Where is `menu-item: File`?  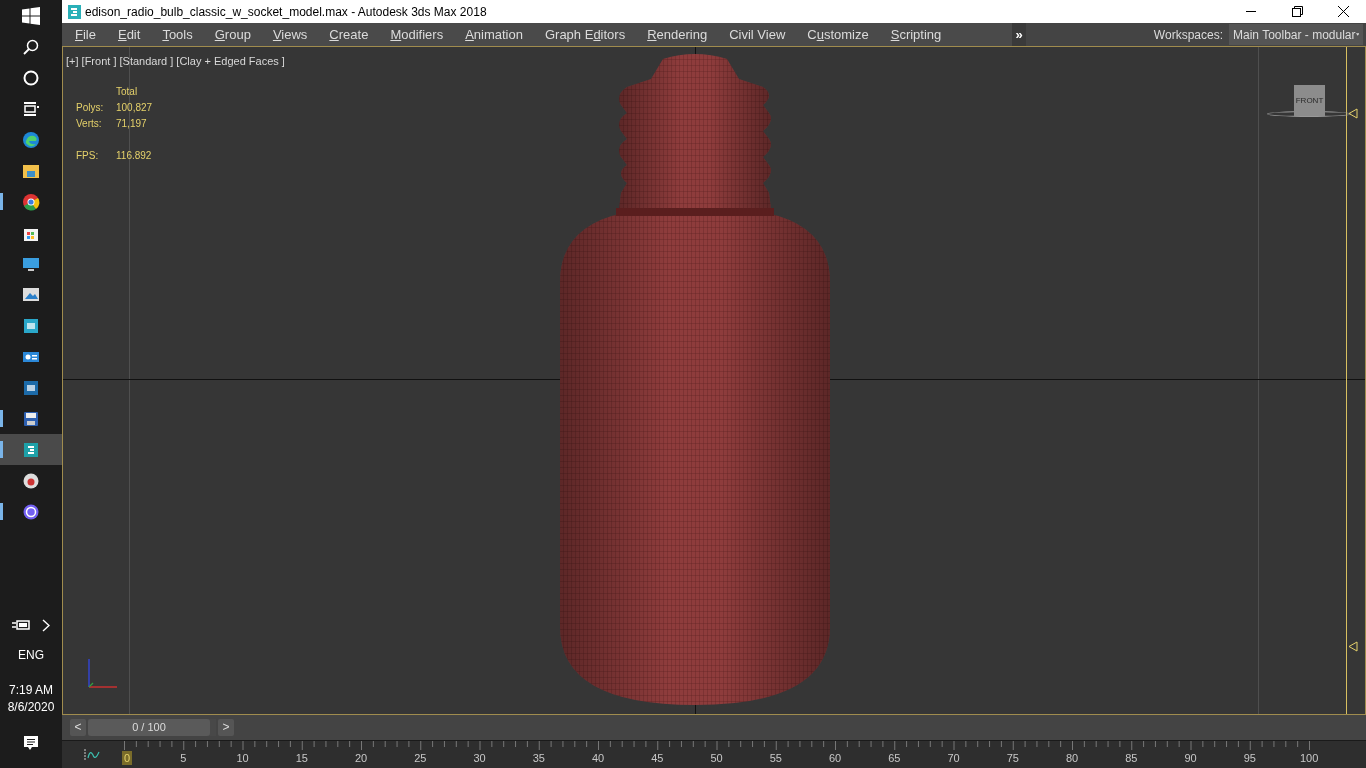 menu-item: File is located at coordinates (85, 34).